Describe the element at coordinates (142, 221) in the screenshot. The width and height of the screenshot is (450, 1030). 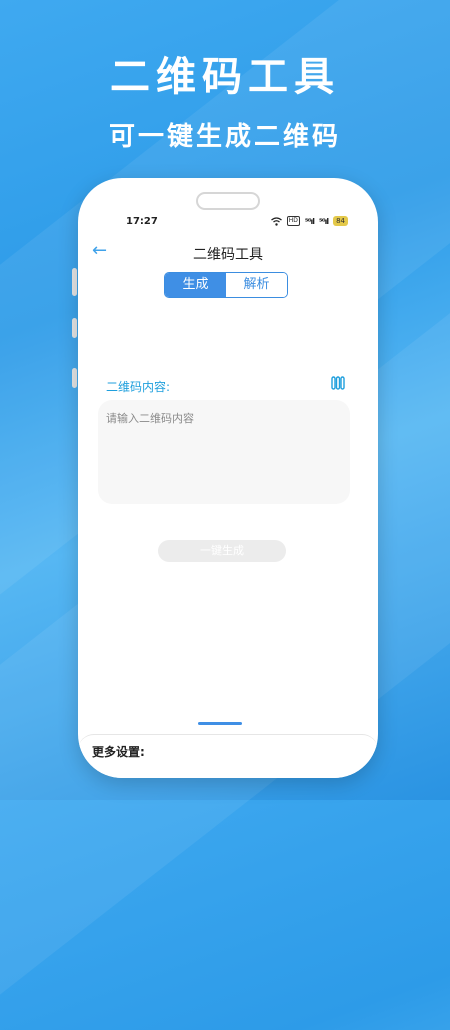
I see `status-time: 17:27` at that location.